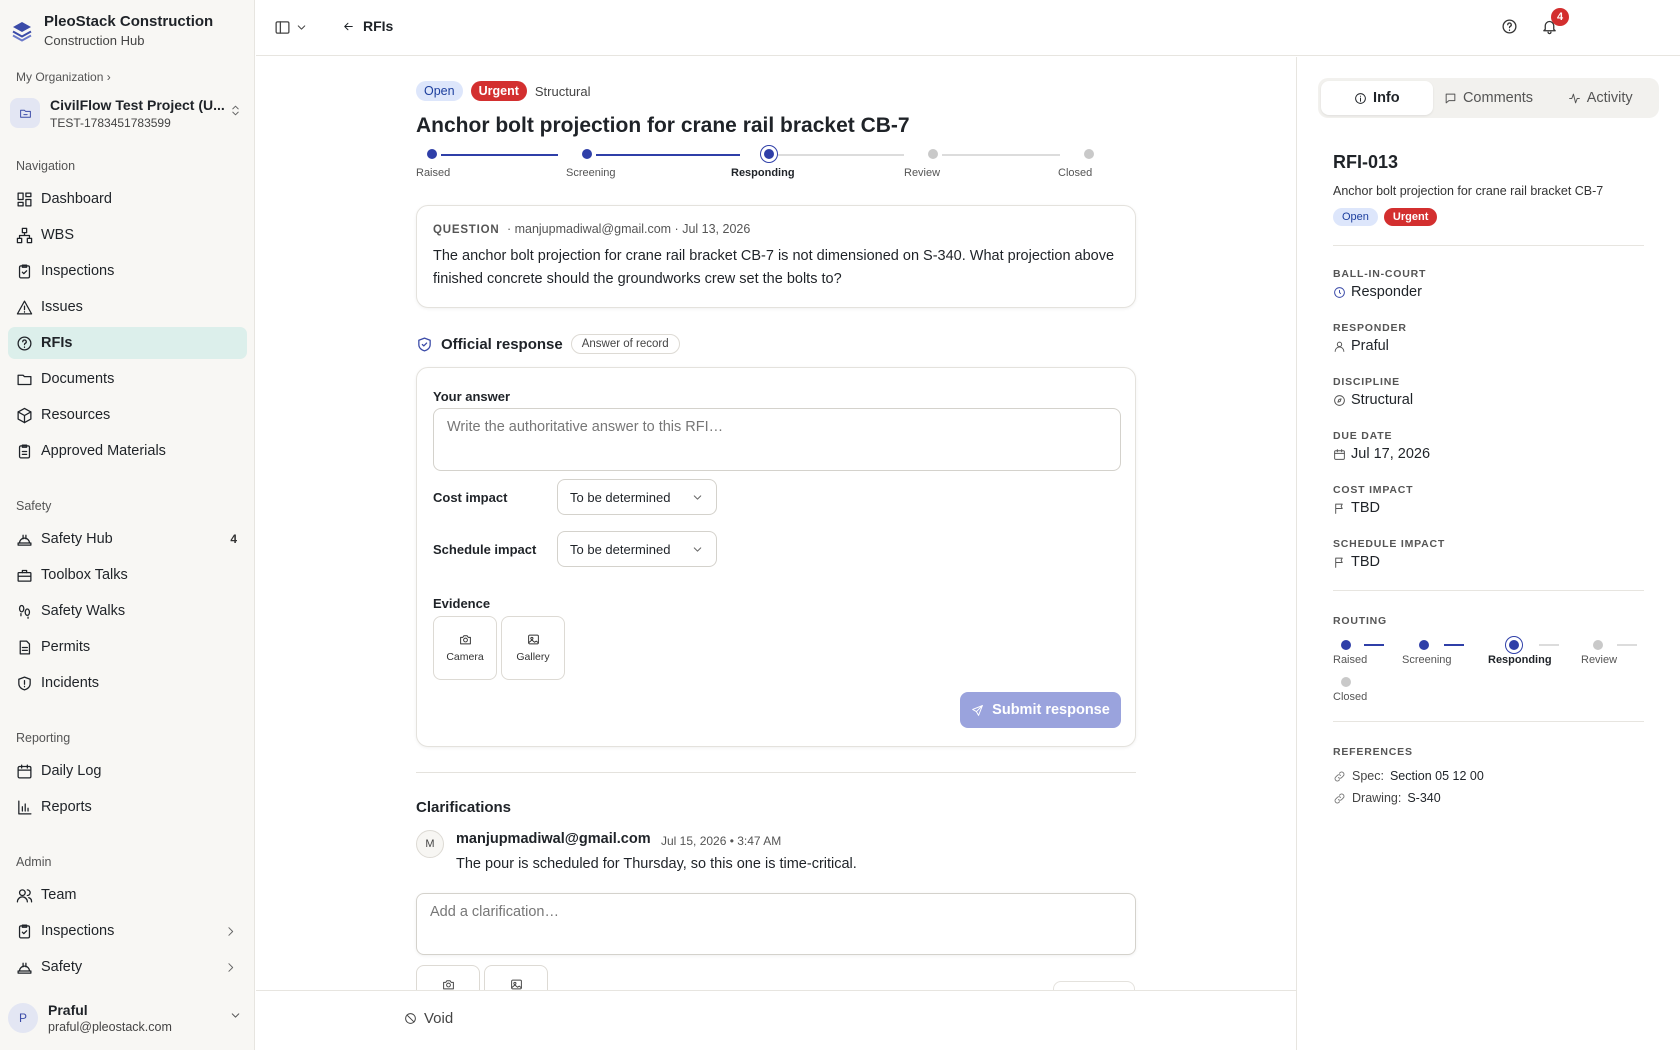  What do you see at coordinates (127, 415) in the screenshot?
I see `sidebar-item-resources: Resources` at bounding box center [127, 415].